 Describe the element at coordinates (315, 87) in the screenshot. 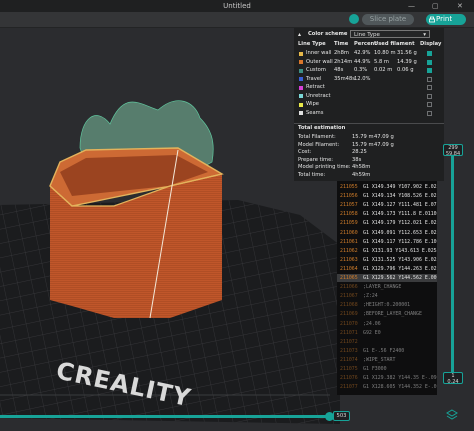

I see `line-type-name: Retract` at that location.